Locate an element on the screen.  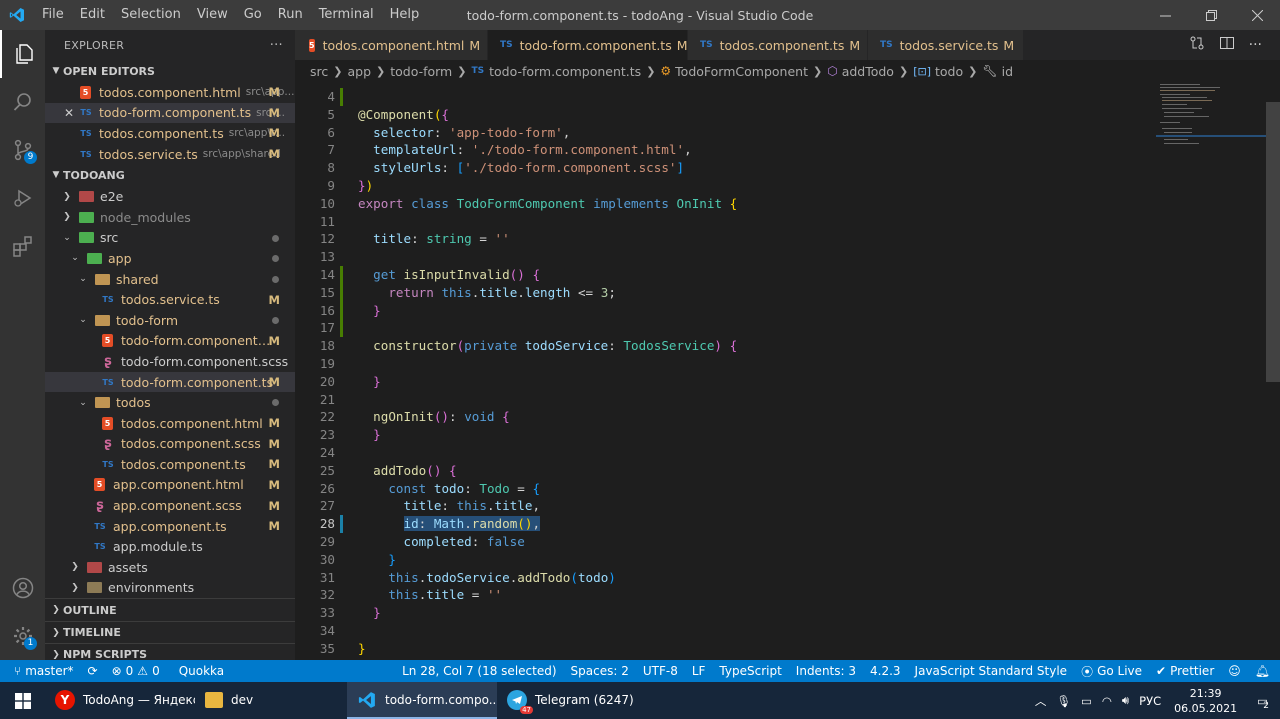
open-editor-item: TS todos.service.ts src\app\shared M is located at coordinates (170, 154).